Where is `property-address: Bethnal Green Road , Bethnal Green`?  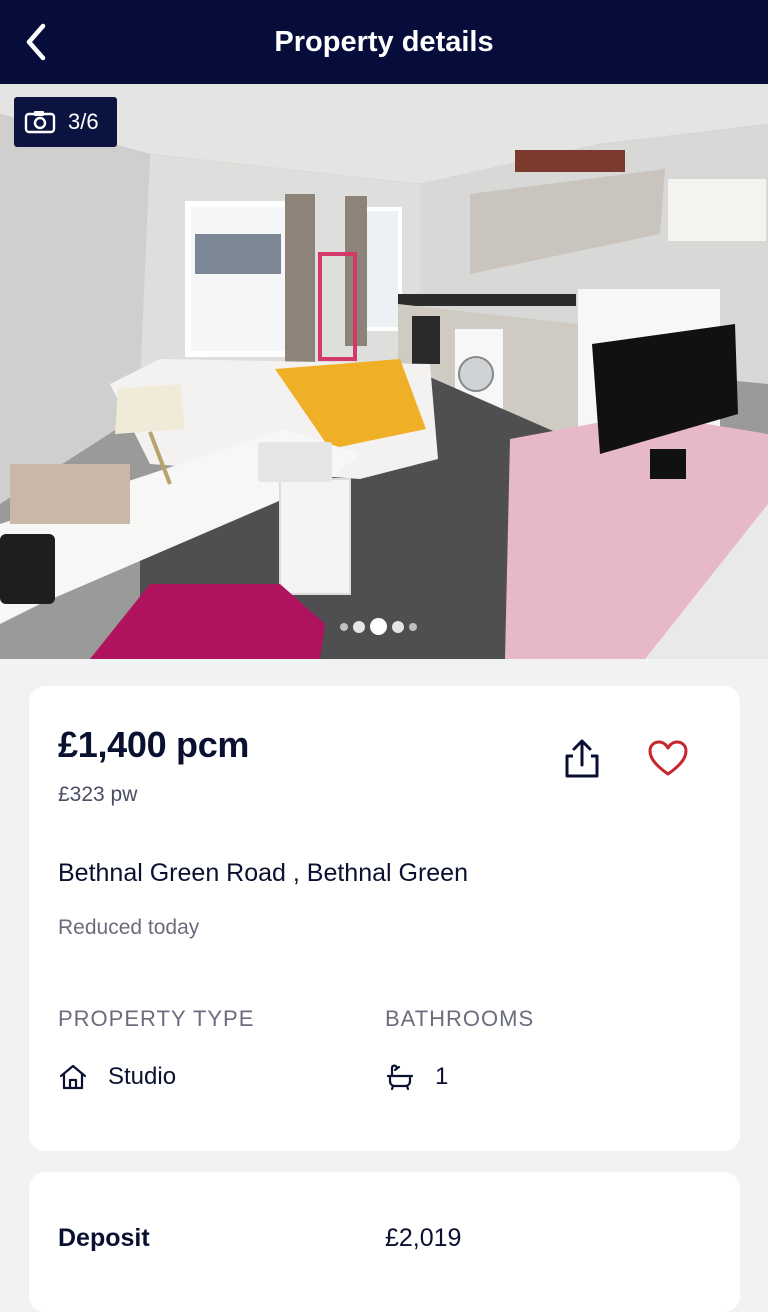 property-address: Bethnal Green Road , Bethnal Green is located at coordinates (263, 873).